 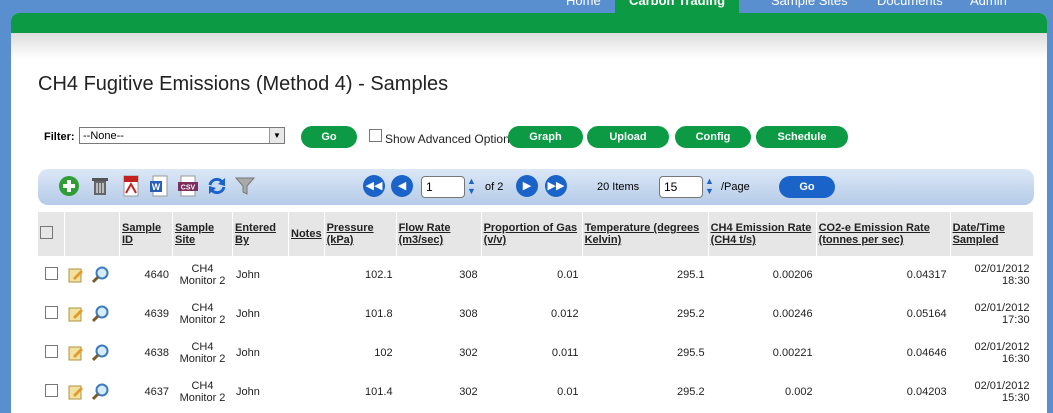 What do you see at coordinates (217, 186) in the screenshot?
I see `refresh-icon` at bounding box center [217, 186].